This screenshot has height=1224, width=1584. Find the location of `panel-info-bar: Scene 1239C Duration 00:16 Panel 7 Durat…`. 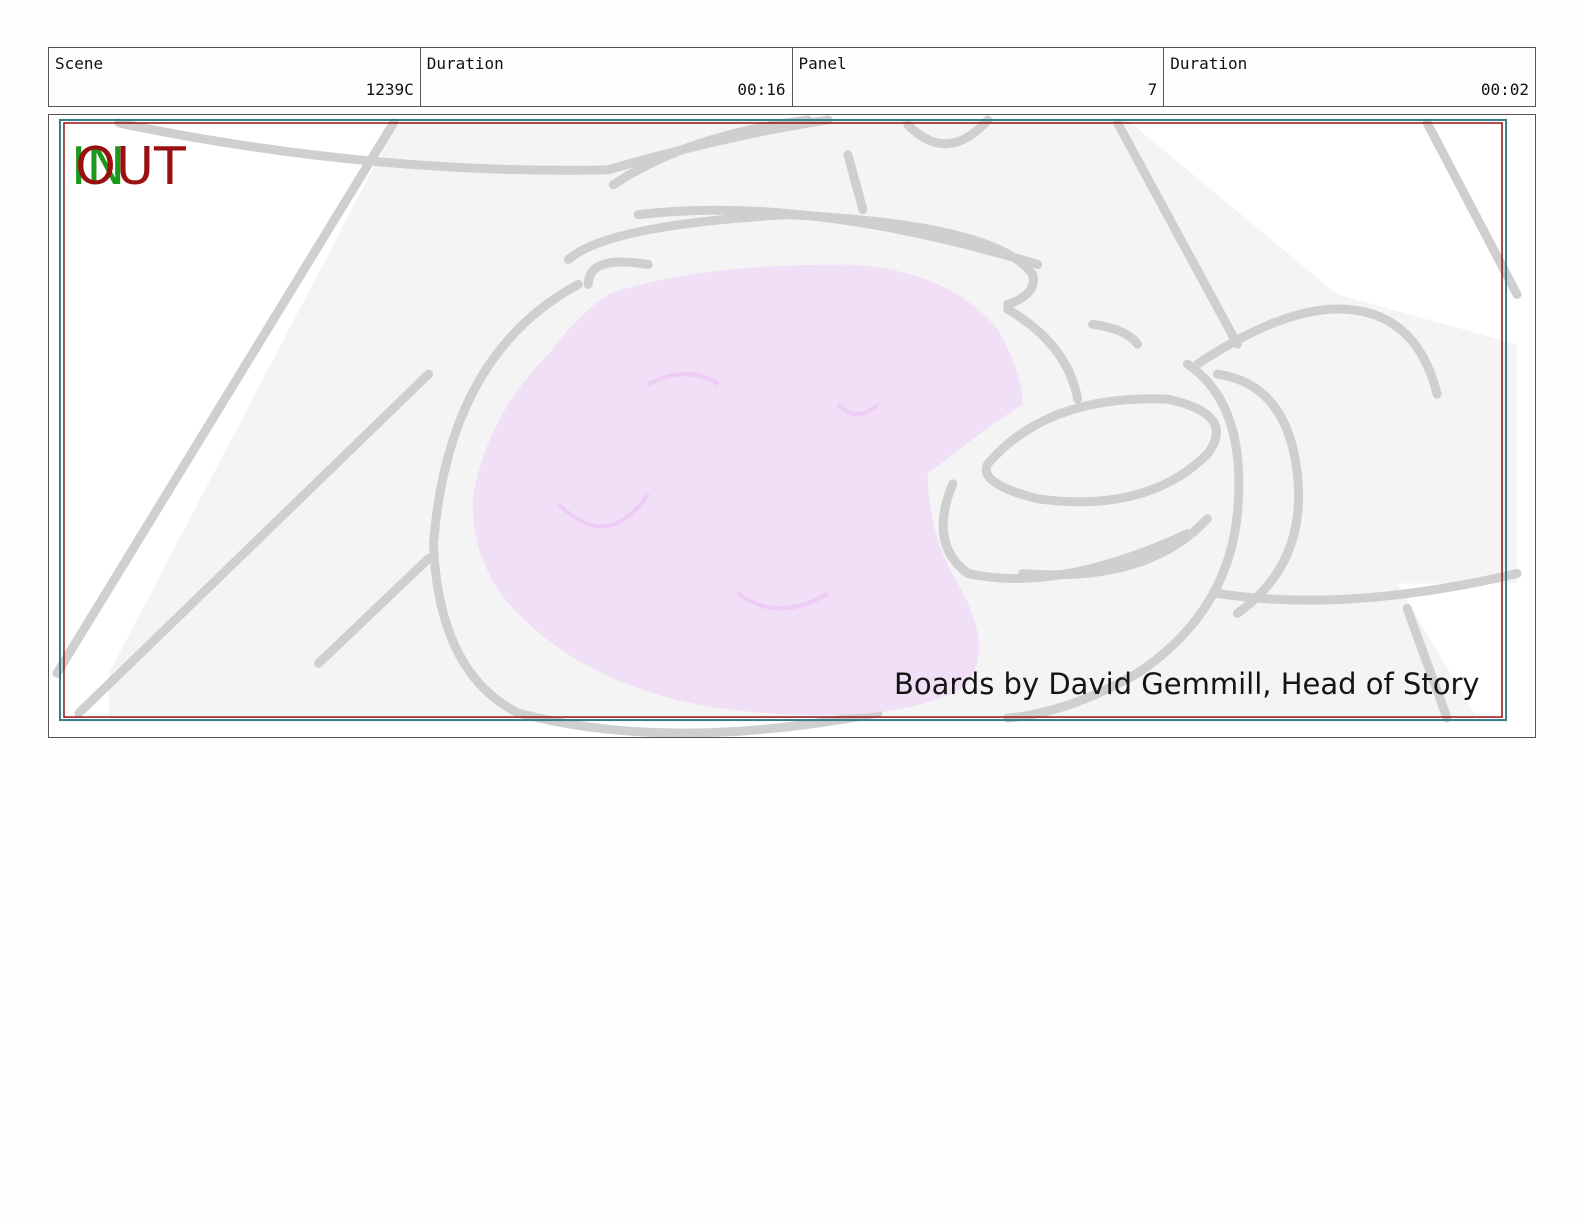

panel-info-bar: Scene 1239C Duration 00:16 Panel 7 Durat… is located at coordinates (792, 77).